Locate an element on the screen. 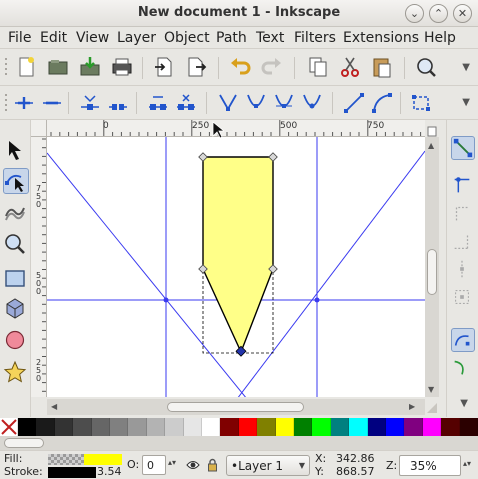 This screenshot has height=479, width=478. zoom-tool-icon is located at coordinates (16, 245).